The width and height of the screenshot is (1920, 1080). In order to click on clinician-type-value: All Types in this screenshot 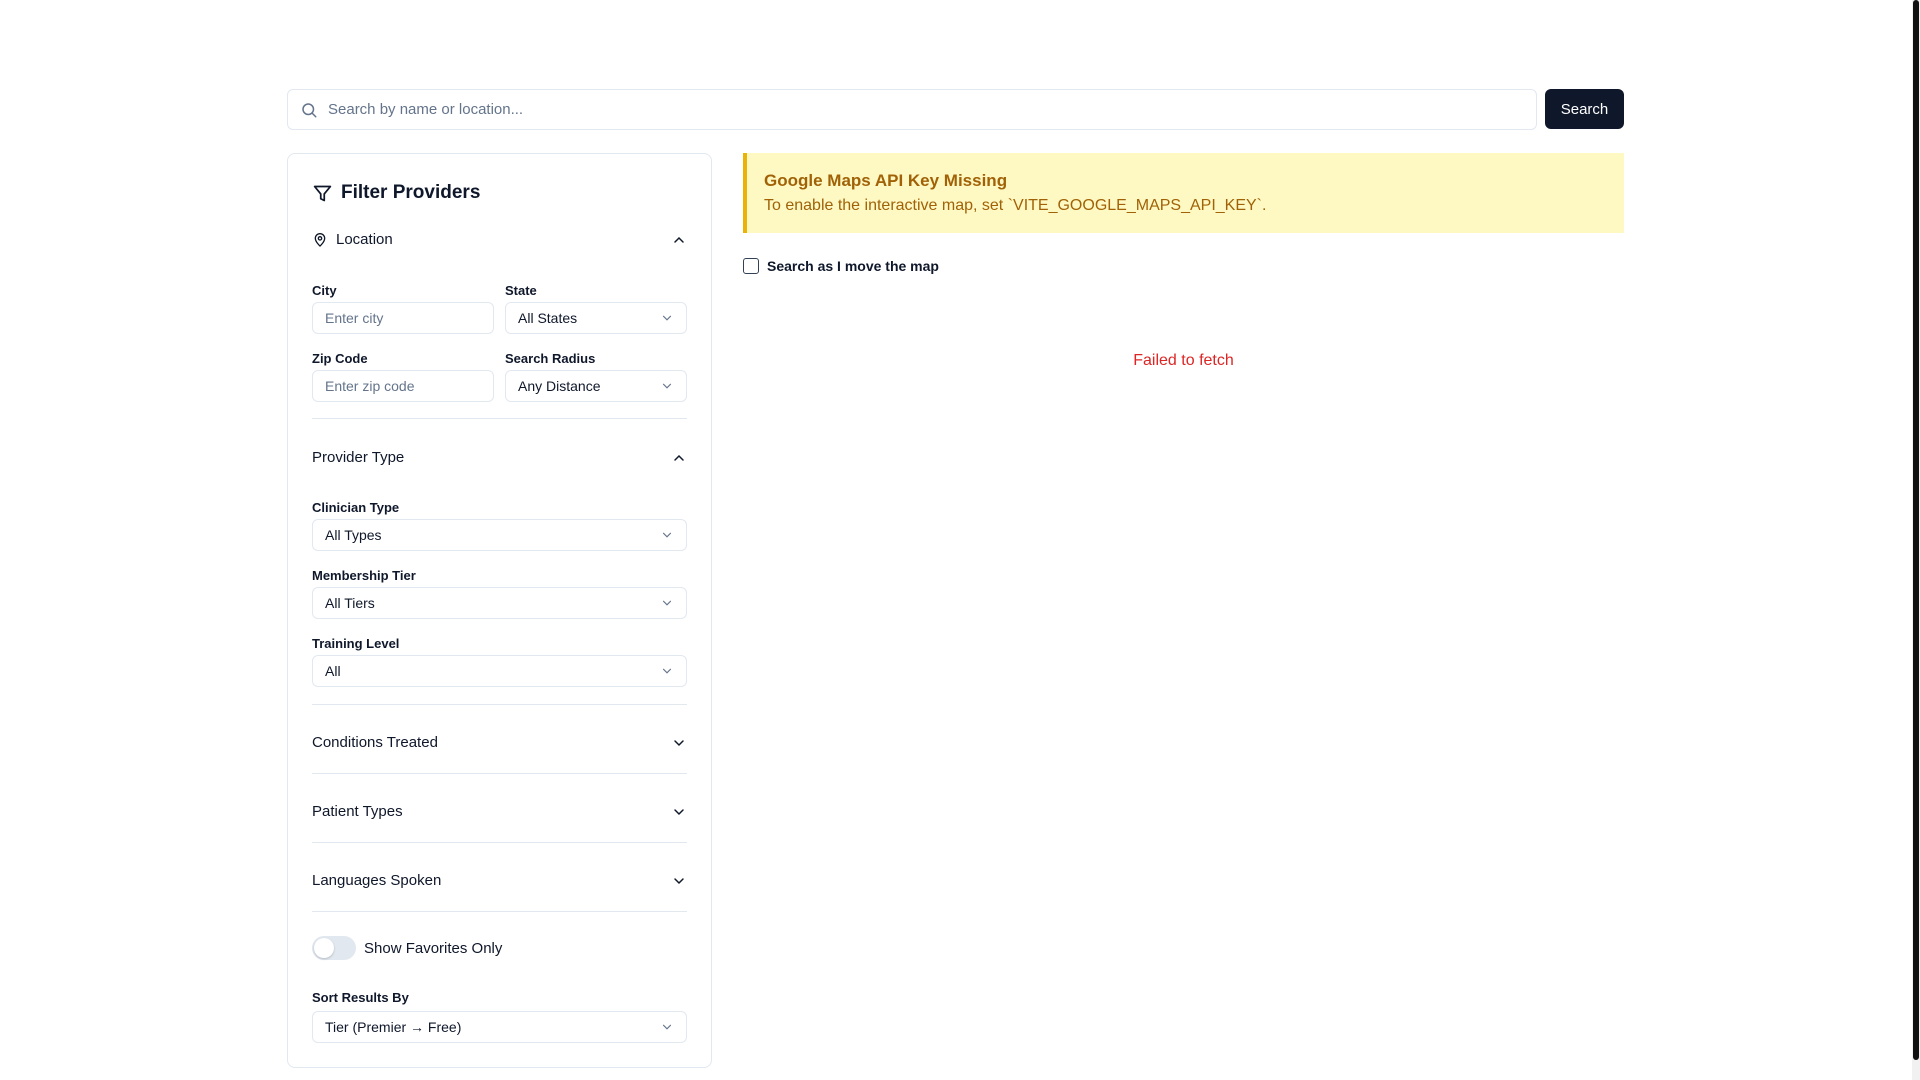, I will do `click(353, 535)`.